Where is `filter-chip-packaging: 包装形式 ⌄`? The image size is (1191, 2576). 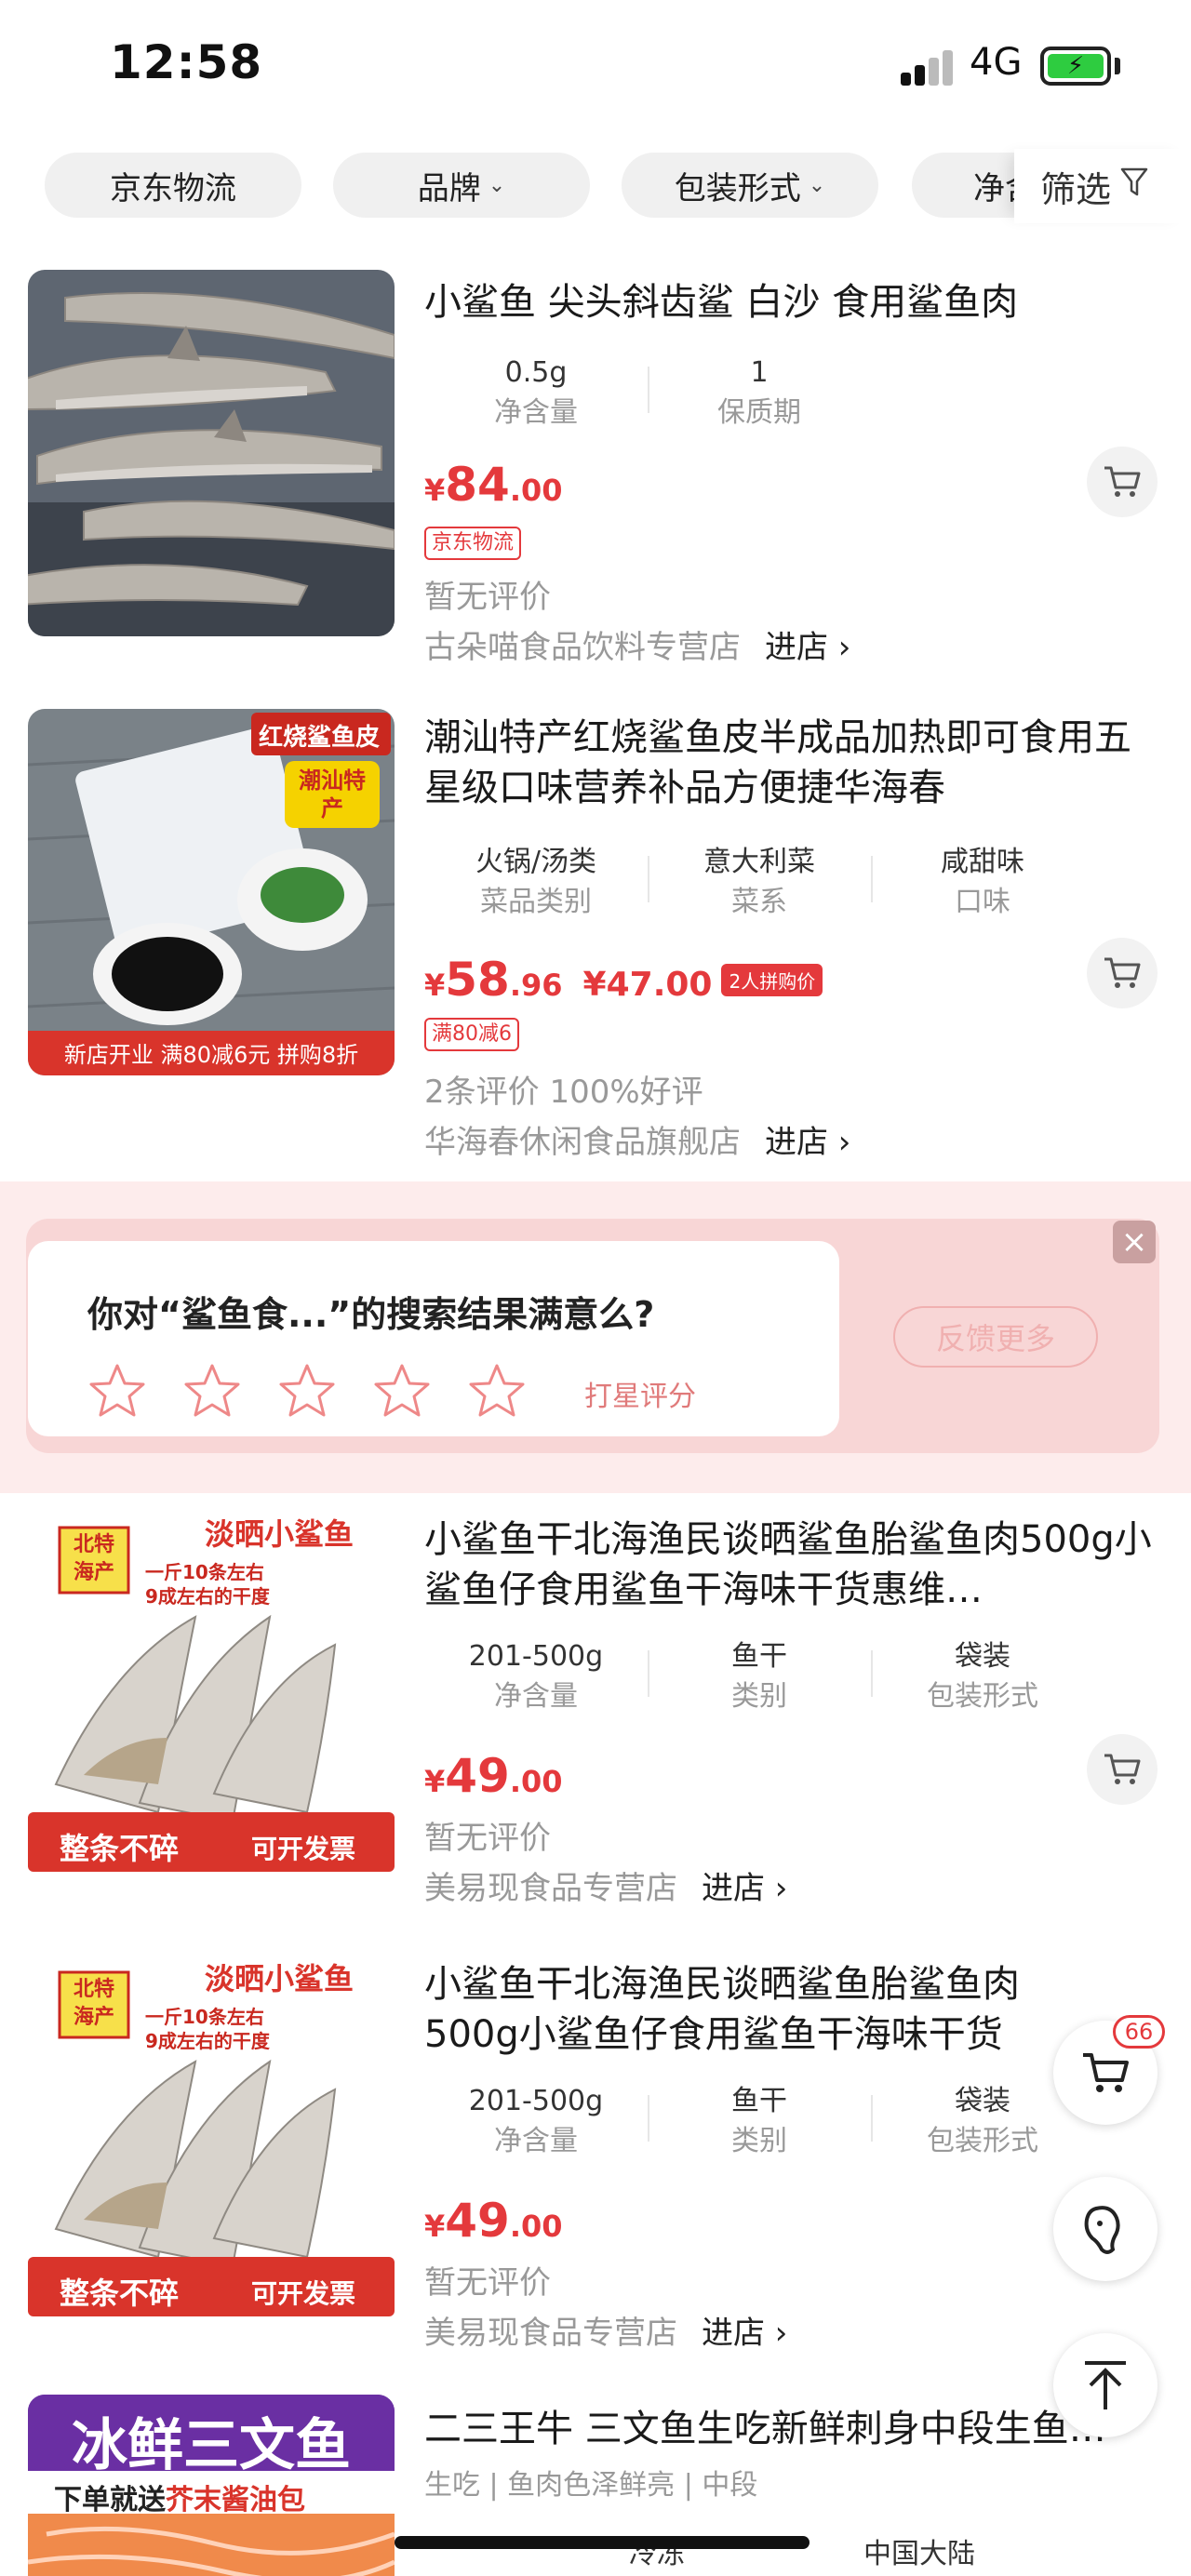
filter-chip-packaging: 包装形式 ⌄ is located at coordinates (750, 185).